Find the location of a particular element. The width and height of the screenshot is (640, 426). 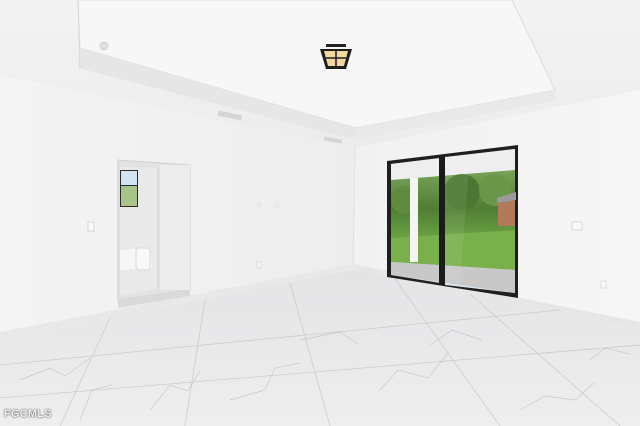

wall-switch-plate is located at coordinates (577, 226).